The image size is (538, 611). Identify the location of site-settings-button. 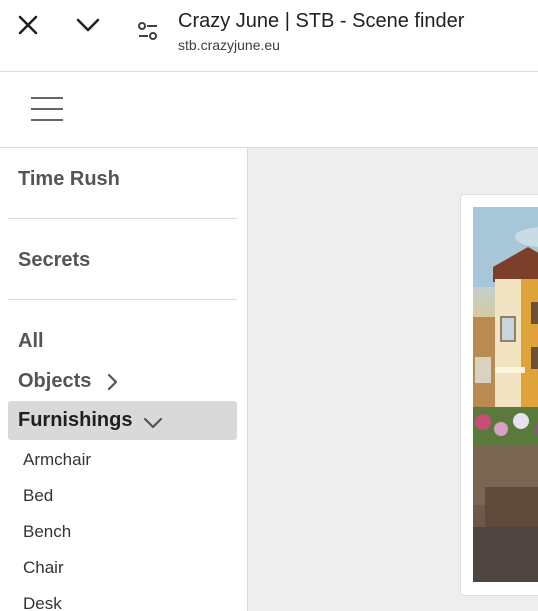
(148, 31).